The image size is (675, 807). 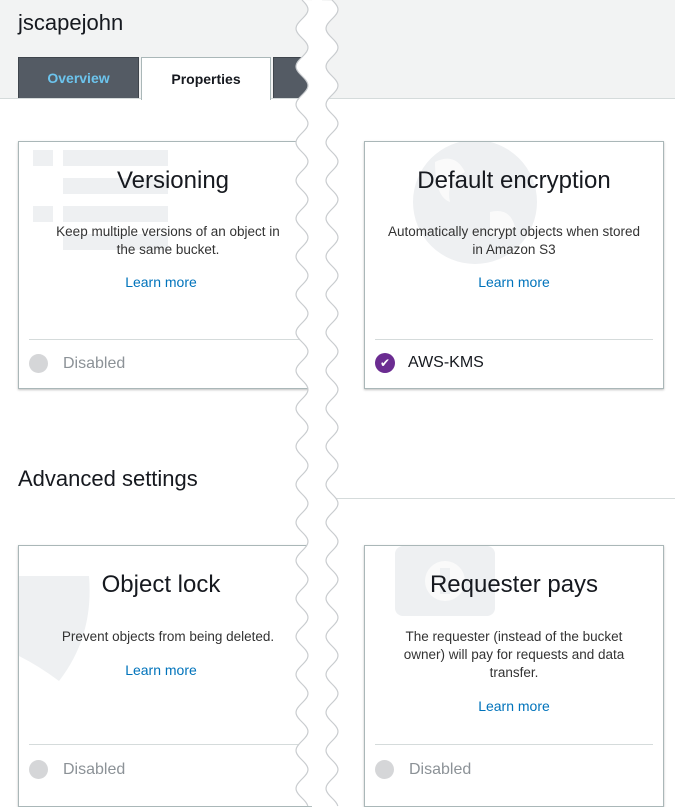 I want to click on versioning-title: Versioning, so click(x=173, y=180).